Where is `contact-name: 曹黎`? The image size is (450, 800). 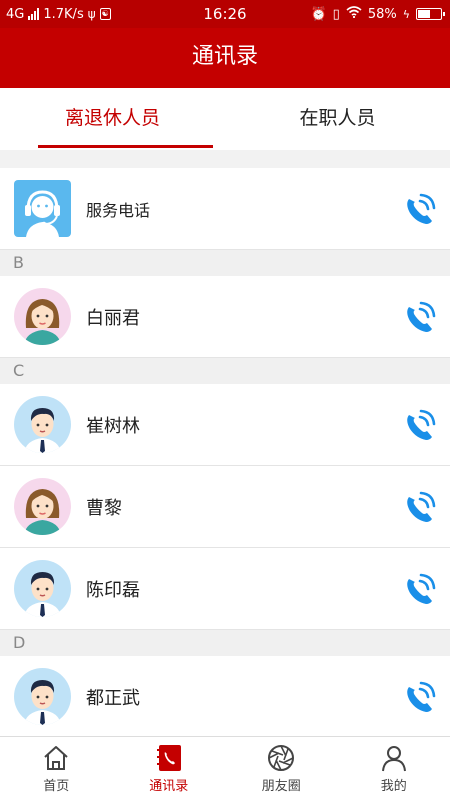
contact-name: 曹黎 is located at coordinates (104, 508).